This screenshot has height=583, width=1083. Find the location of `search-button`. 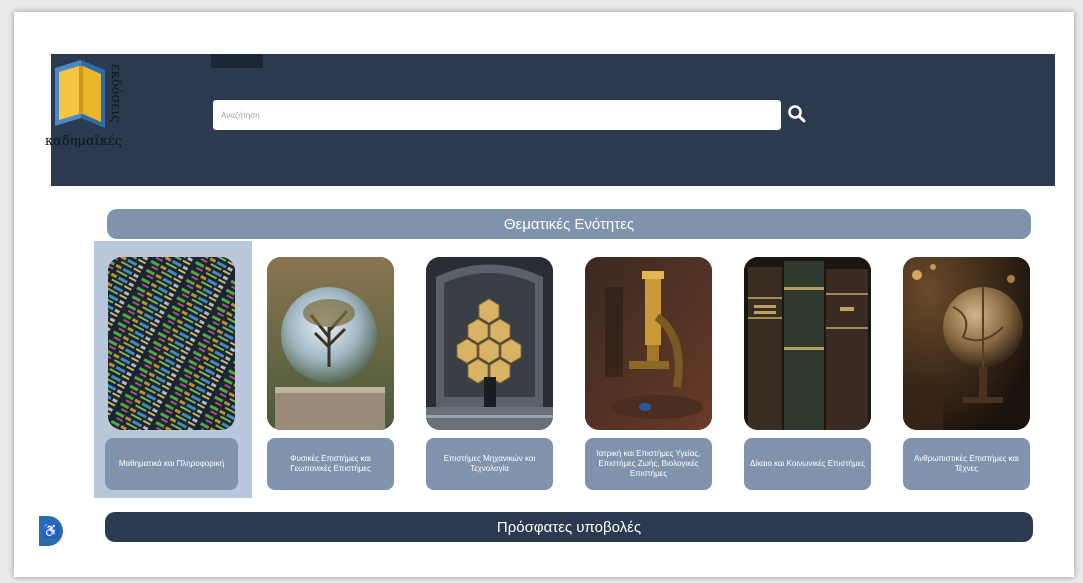

search-button is located at coordinates (798, 115).